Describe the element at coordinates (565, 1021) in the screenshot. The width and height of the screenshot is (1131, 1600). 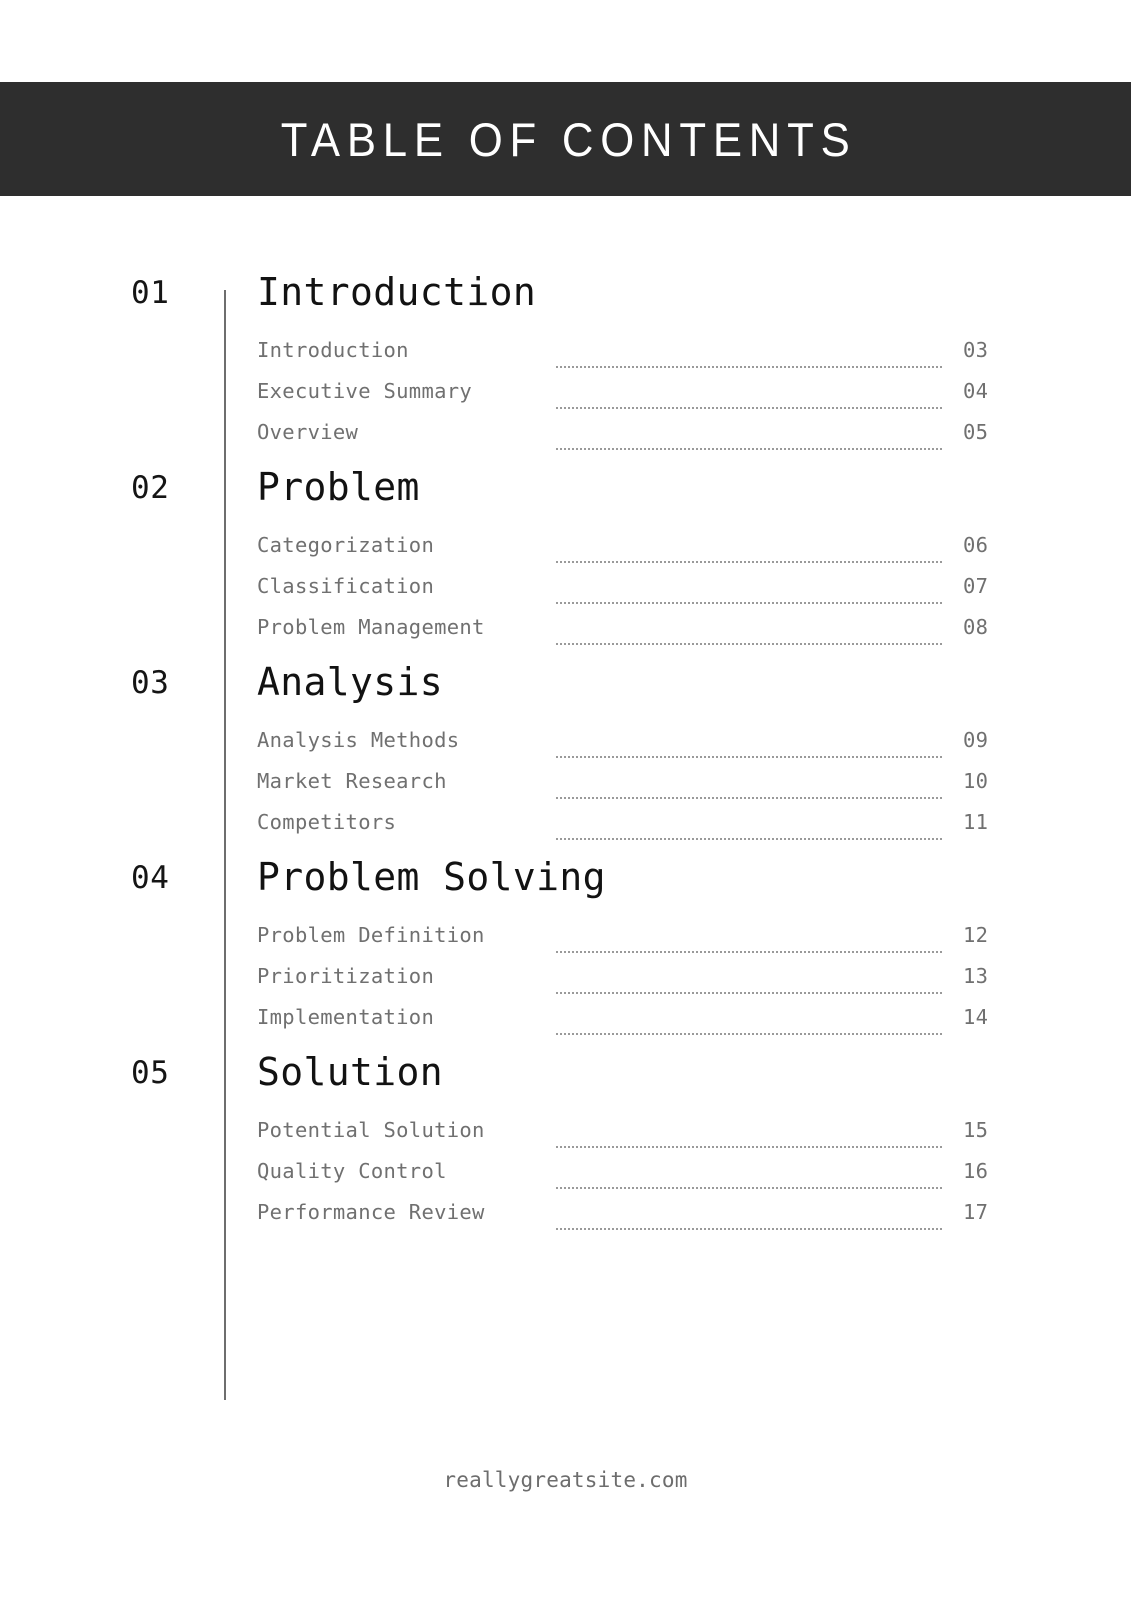
I see `toc-entry: Implementation 14` at that location.